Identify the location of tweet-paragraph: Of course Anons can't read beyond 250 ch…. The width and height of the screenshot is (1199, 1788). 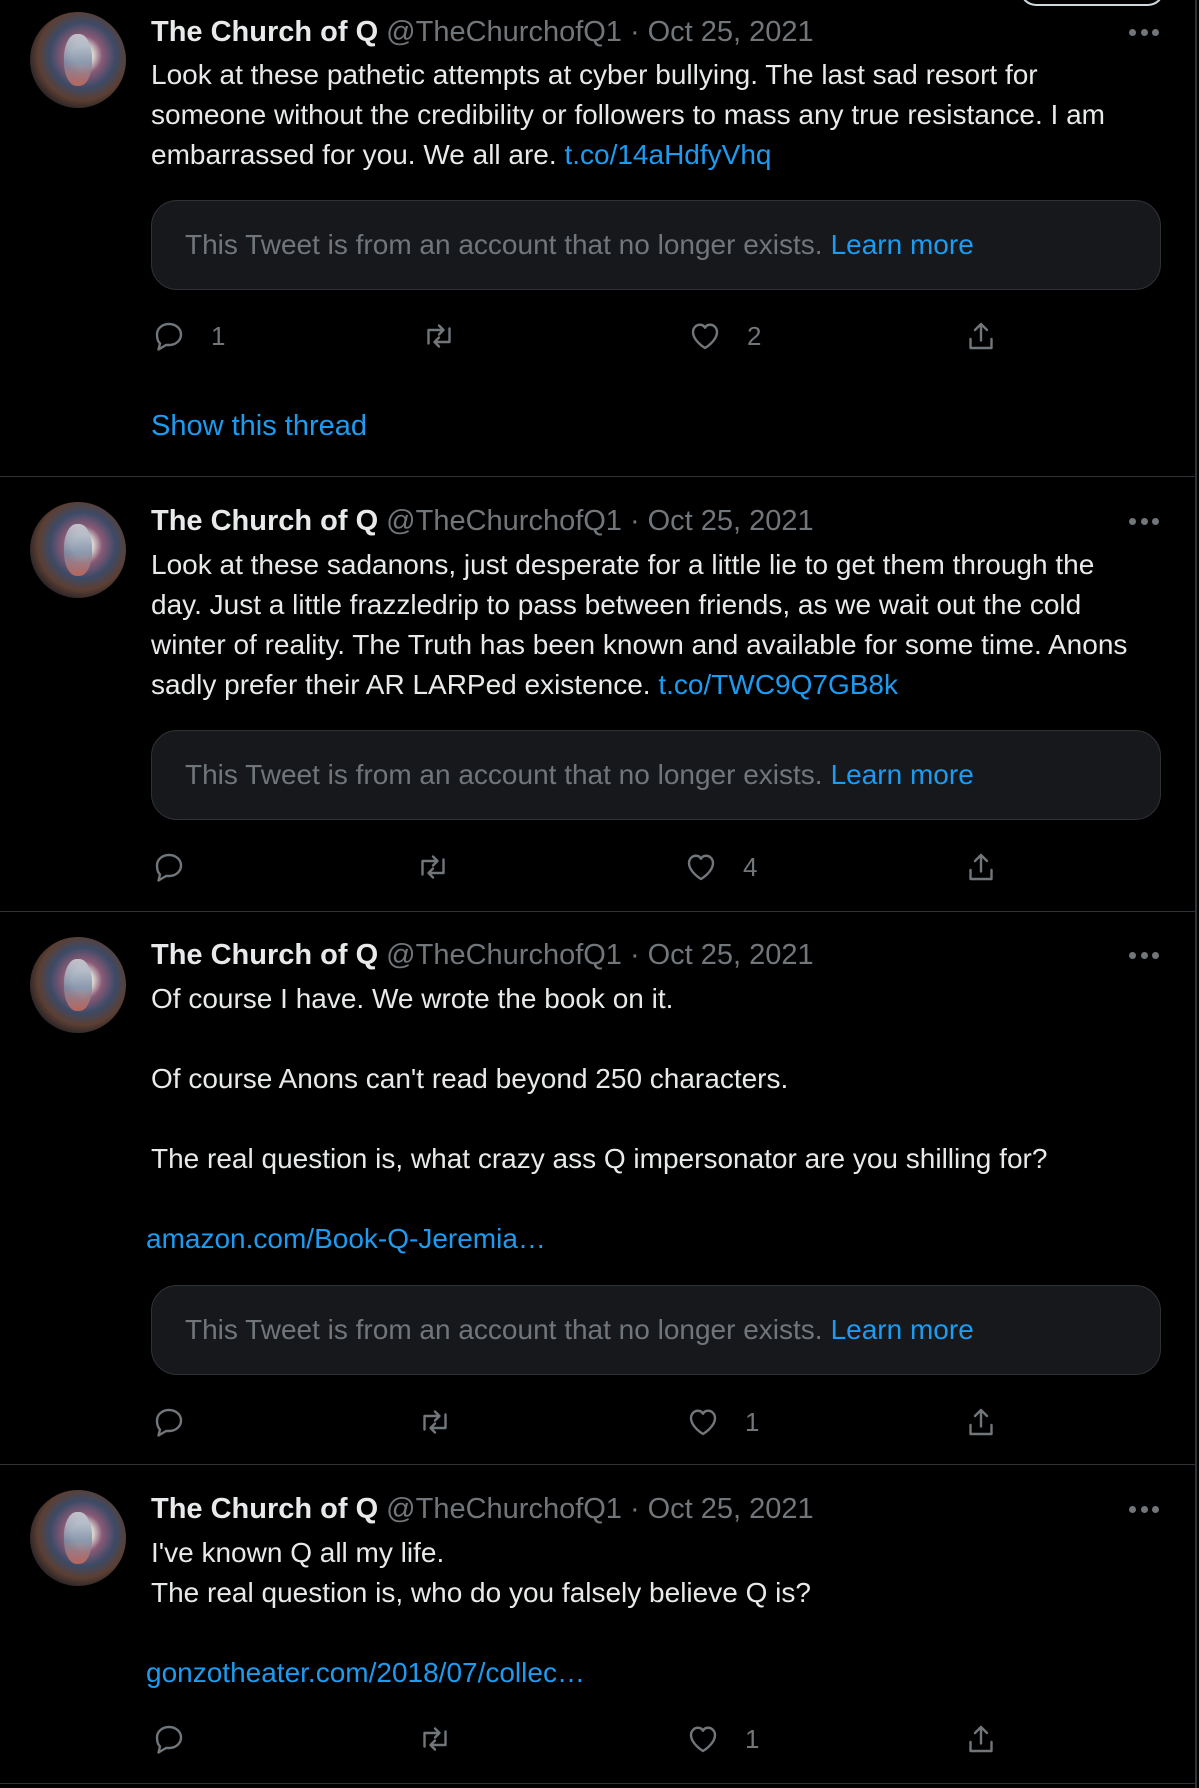
(470, 1078).